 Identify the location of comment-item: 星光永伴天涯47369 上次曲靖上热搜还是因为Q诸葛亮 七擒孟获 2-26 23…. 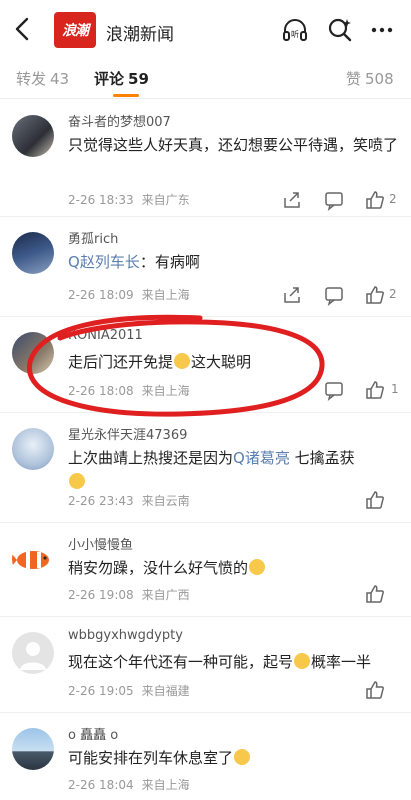
(205, 467).